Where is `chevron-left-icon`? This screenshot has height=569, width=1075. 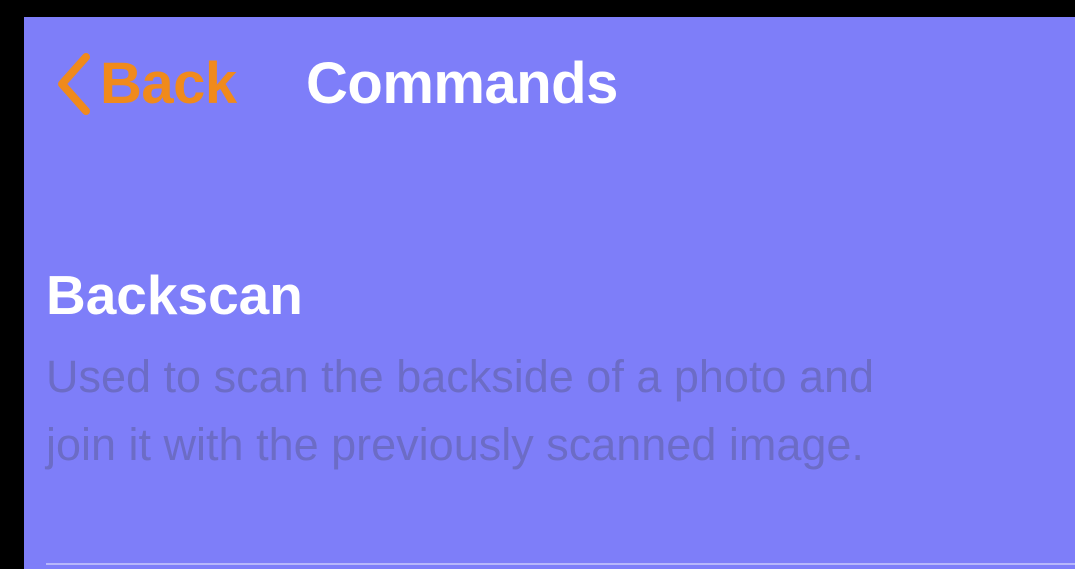
chevron-left-icon is located at coordinates (74, 84).